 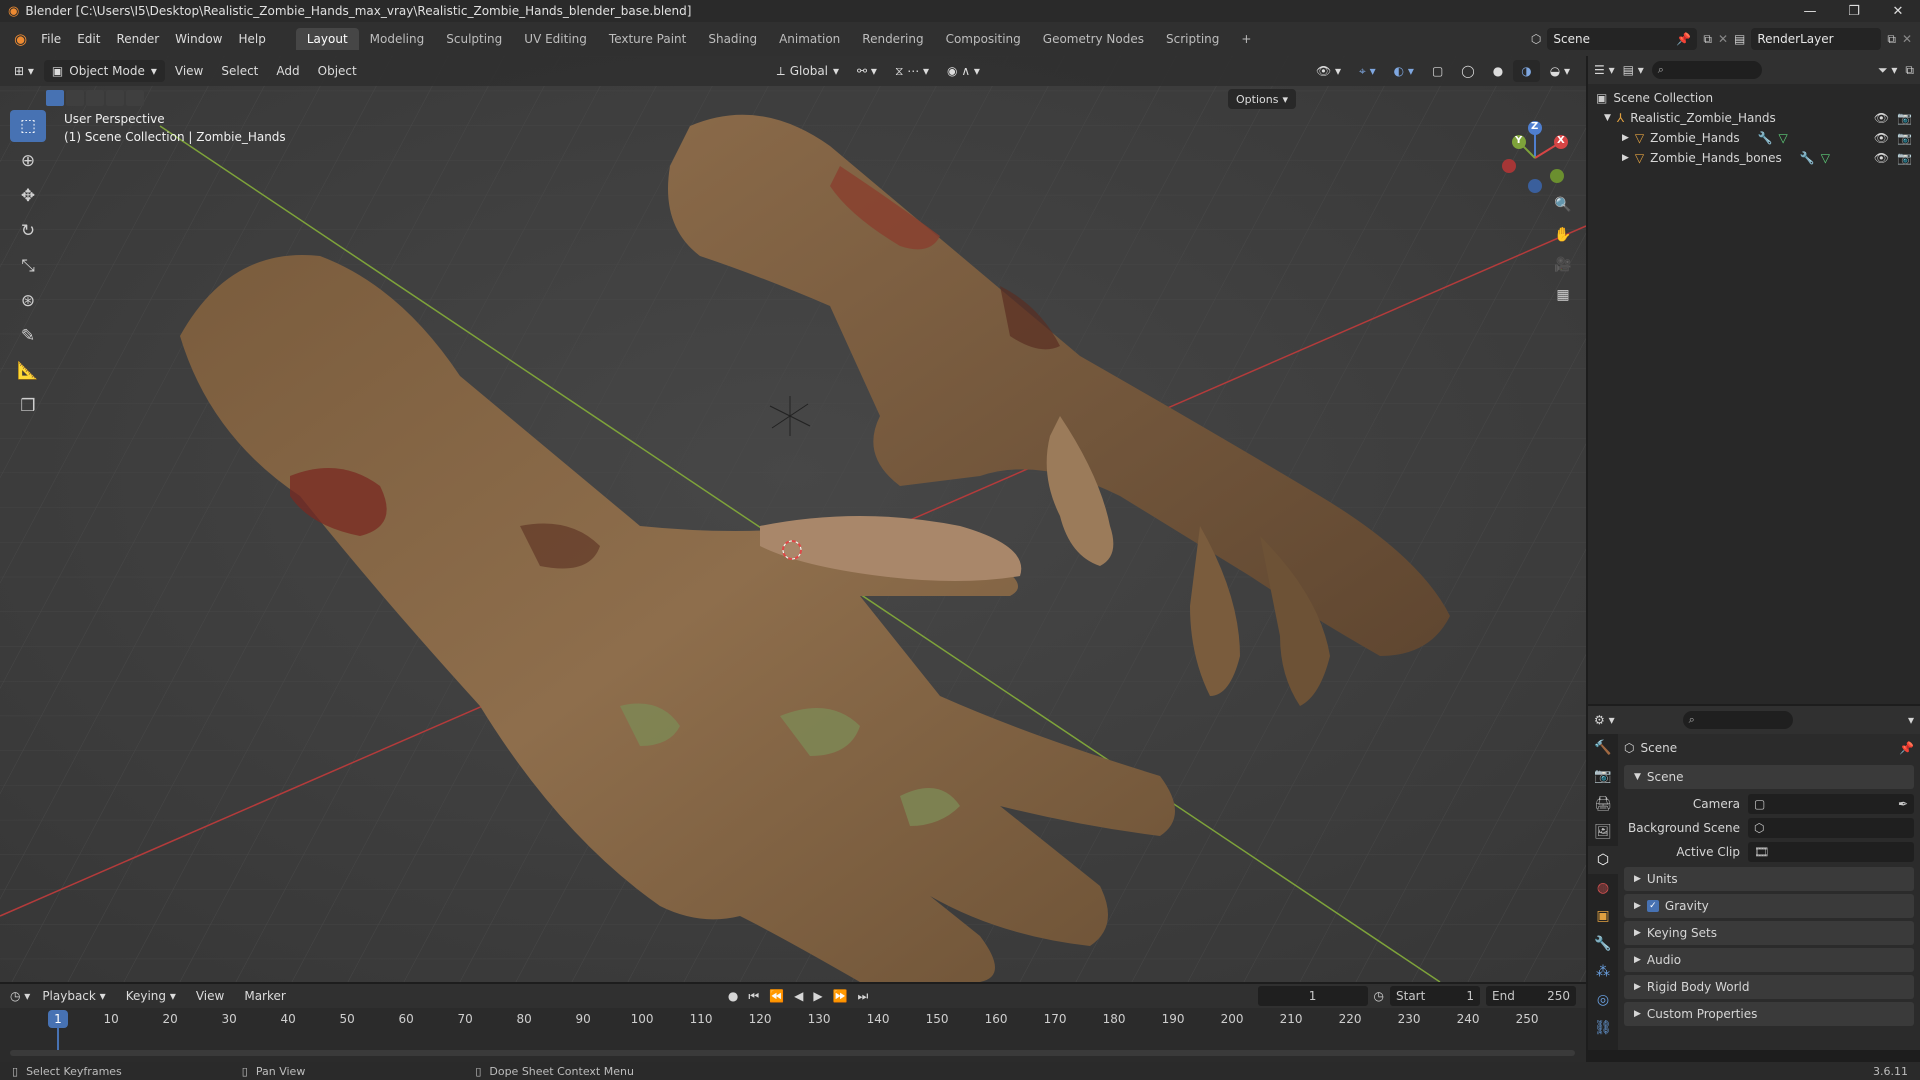 What do you see at coordinates (28, 196) in the screenshot?
I see `move-tool-icon: ✥` at bounding box center [28, 196].